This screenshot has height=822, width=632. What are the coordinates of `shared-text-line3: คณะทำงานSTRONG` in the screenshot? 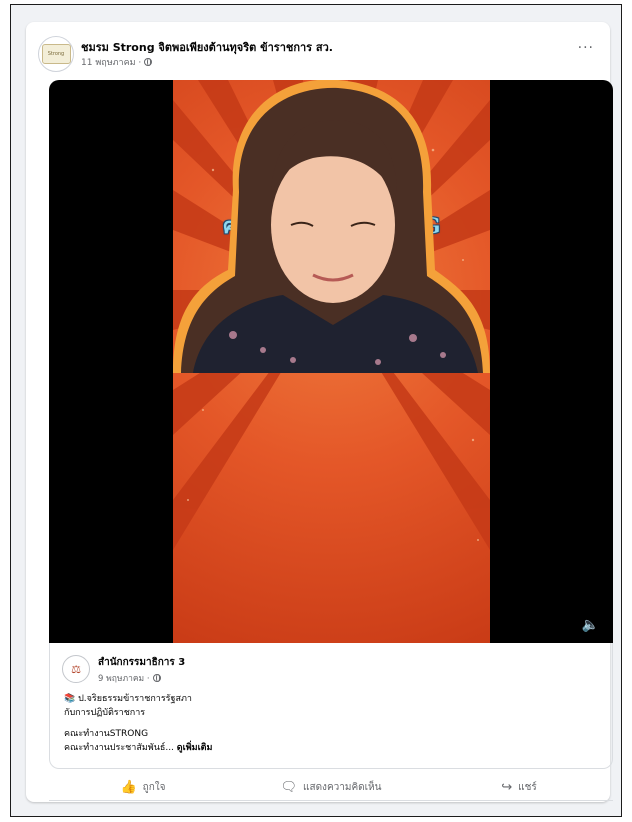 It's located at (106, 734).